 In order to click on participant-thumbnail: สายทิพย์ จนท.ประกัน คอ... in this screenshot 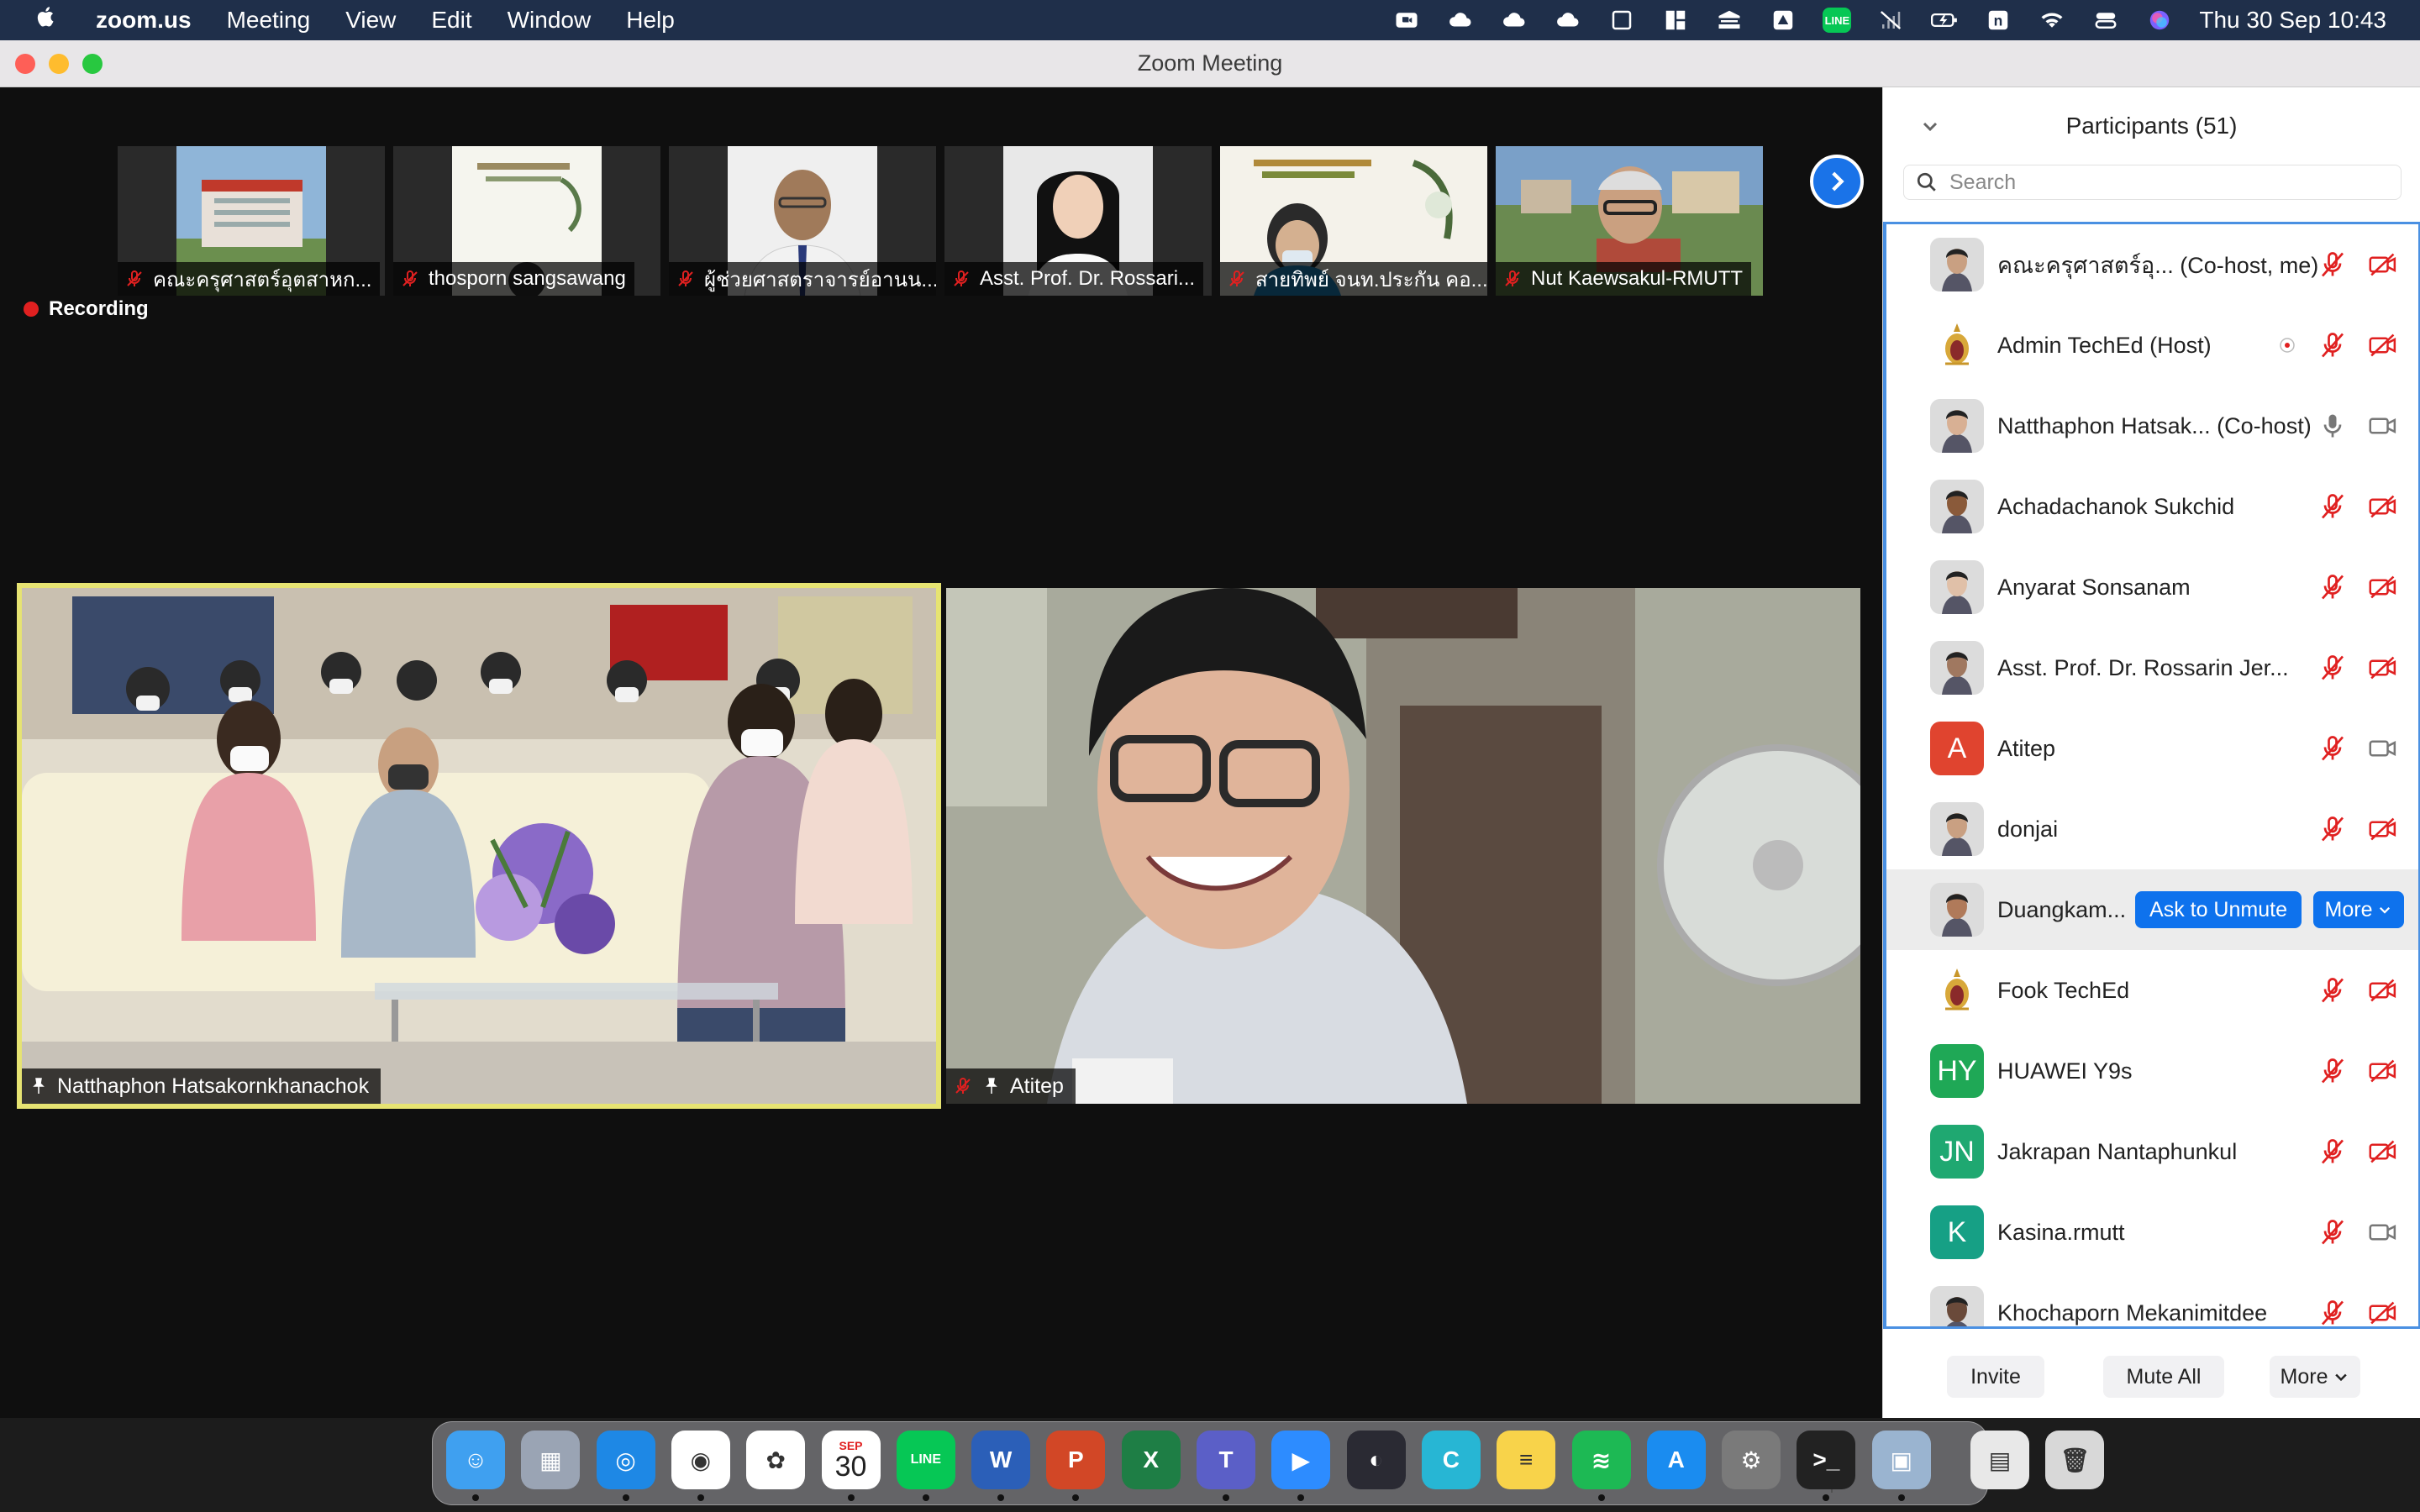, I will do `click(1353, 221)`.